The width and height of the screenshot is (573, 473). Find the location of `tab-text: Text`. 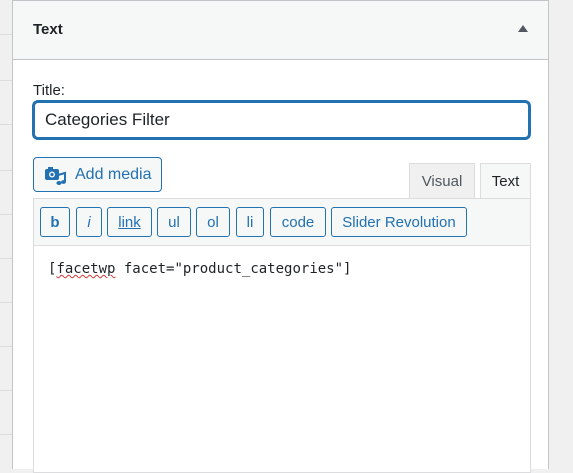

tab-text: Text is located at coordinates (505, 180).